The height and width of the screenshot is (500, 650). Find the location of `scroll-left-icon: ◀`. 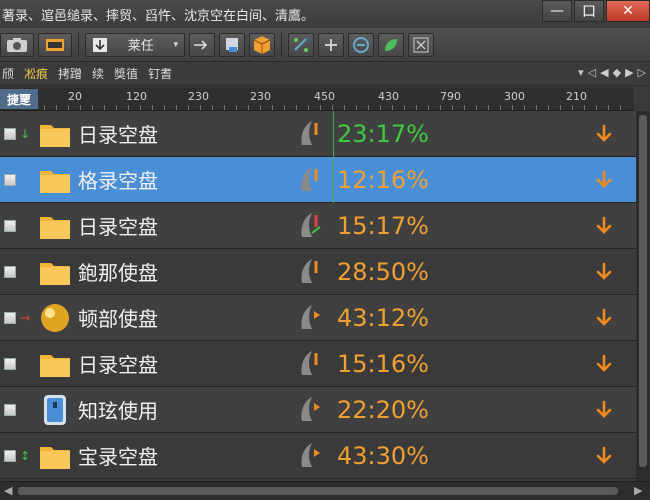

scroll-left-icon: ◀ is located at coordinates (8, 490).